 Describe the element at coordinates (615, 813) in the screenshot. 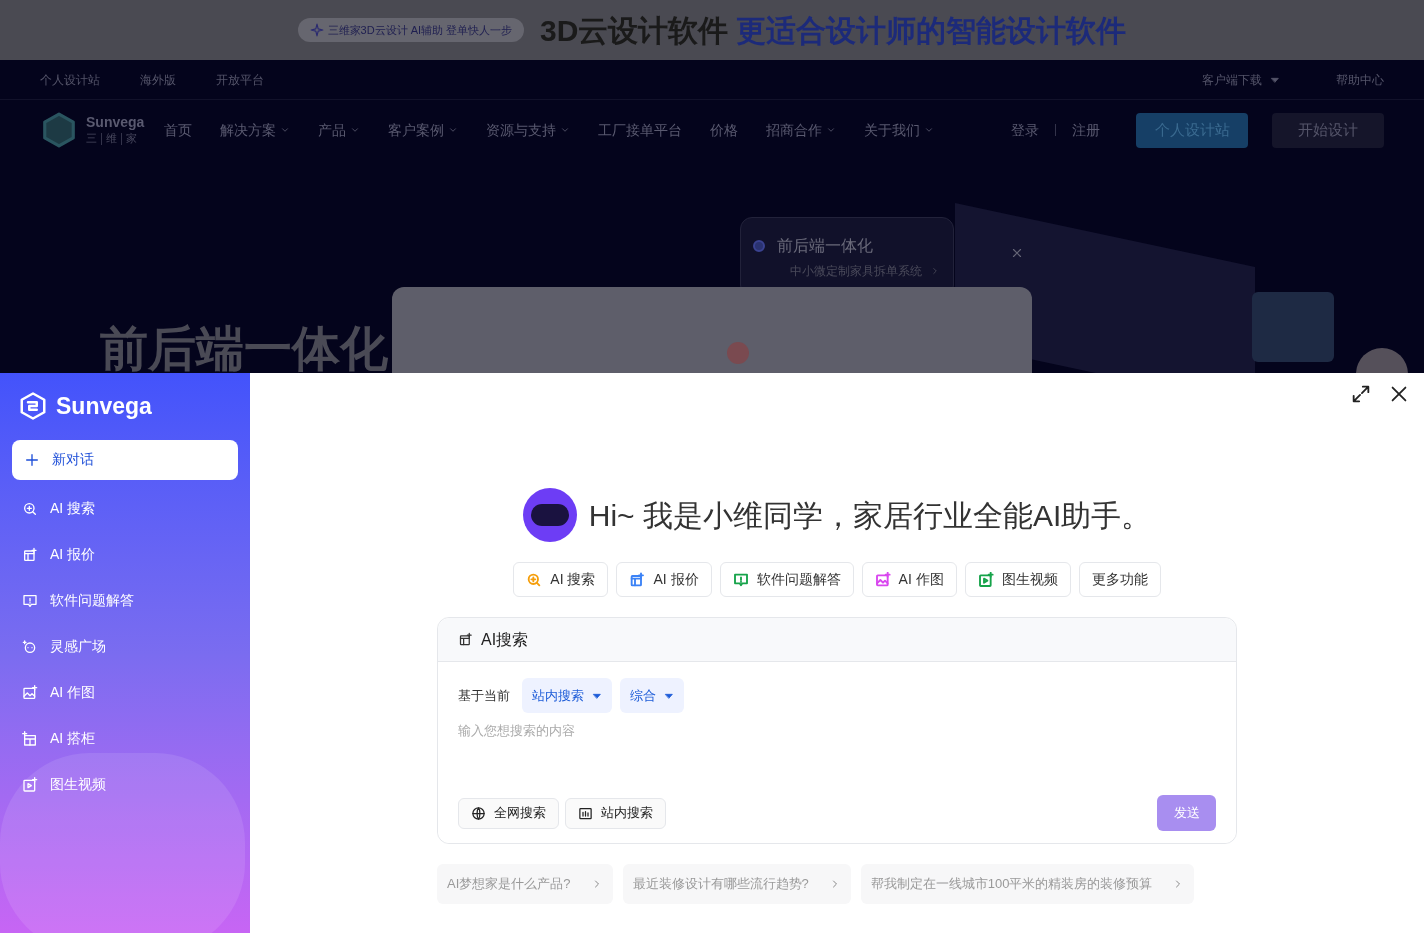

I see `search-mode-button: 站内搜索` at that location.